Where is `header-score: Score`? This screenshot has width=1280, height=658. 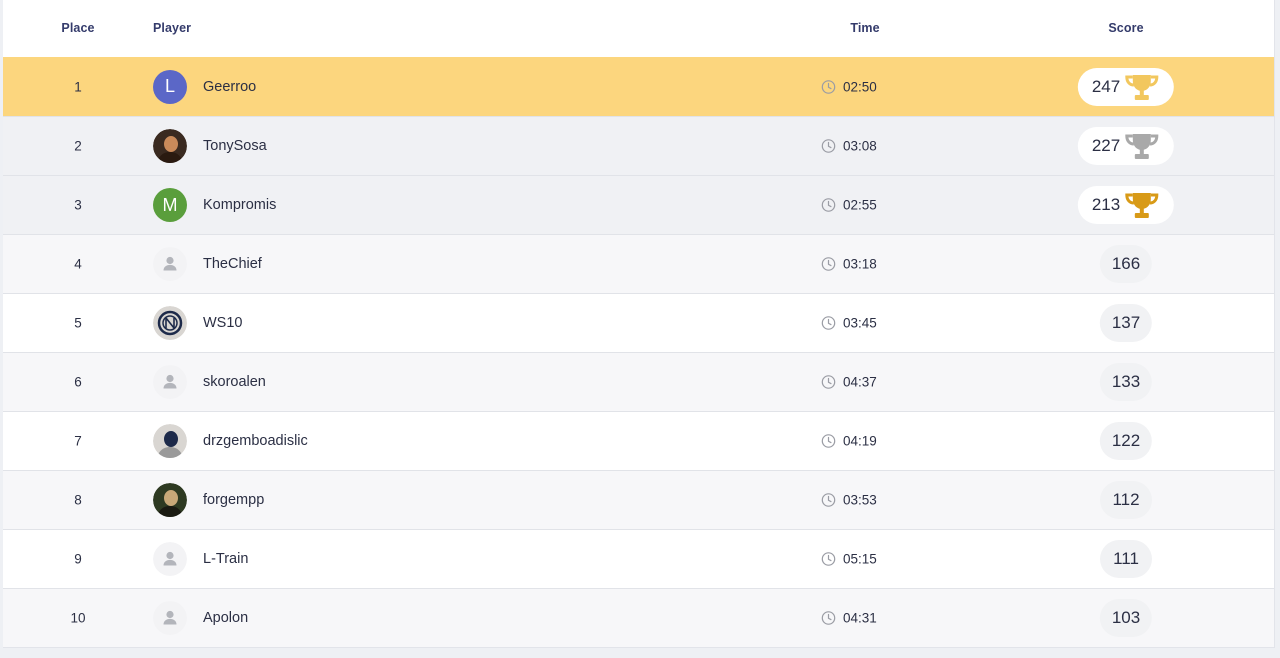 header-score: Score is located at coordinates (1126, 28).